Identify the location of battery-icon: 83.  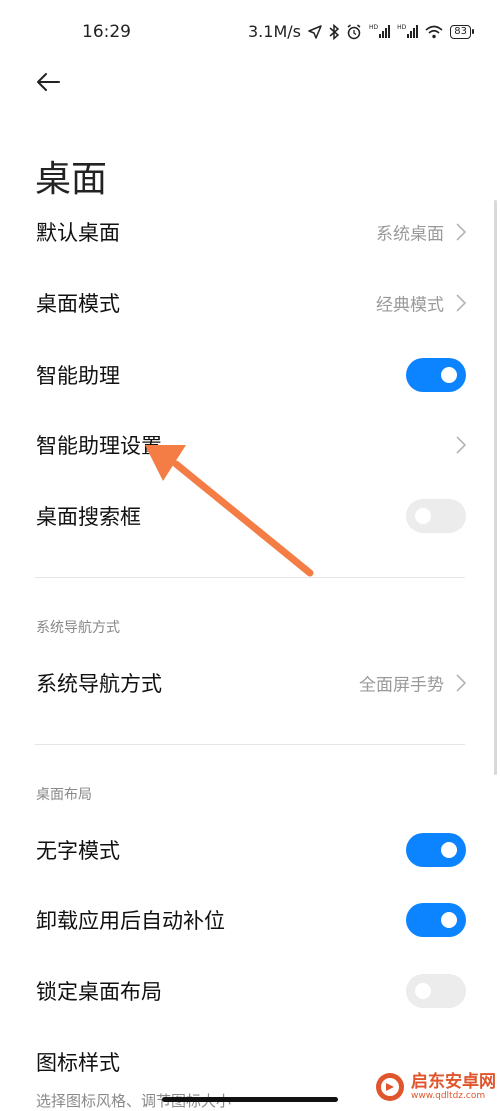
(462, 31).